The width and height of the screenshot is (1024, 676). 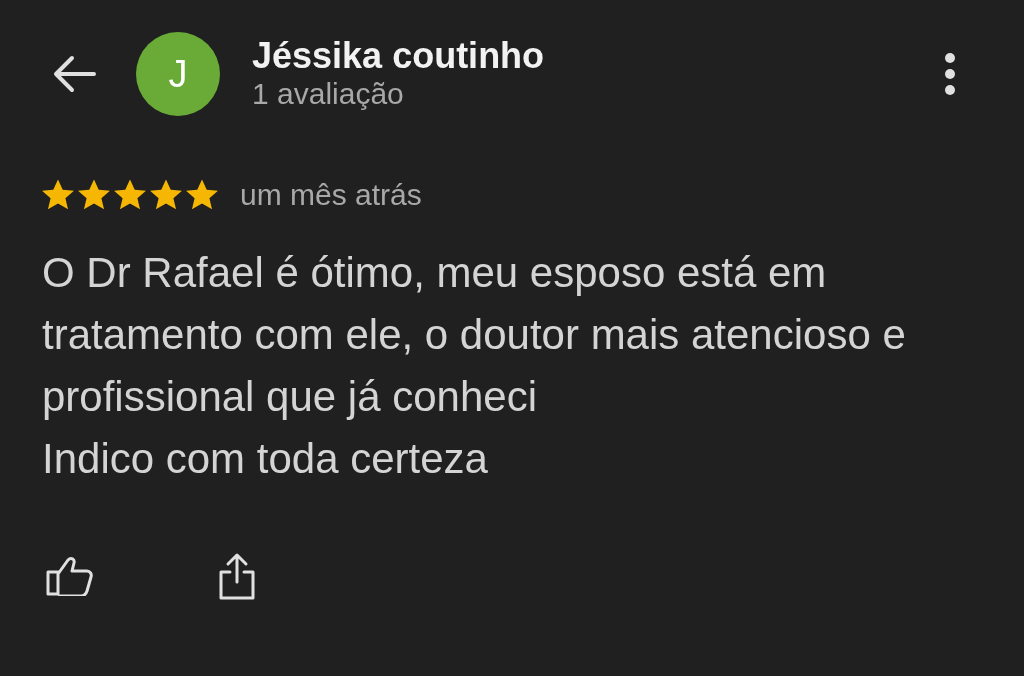 What do you see at coordinates (265, 459) in the screenshot?
I see `review-text: Indico com toda certeza` at bounding box center [265, 459].